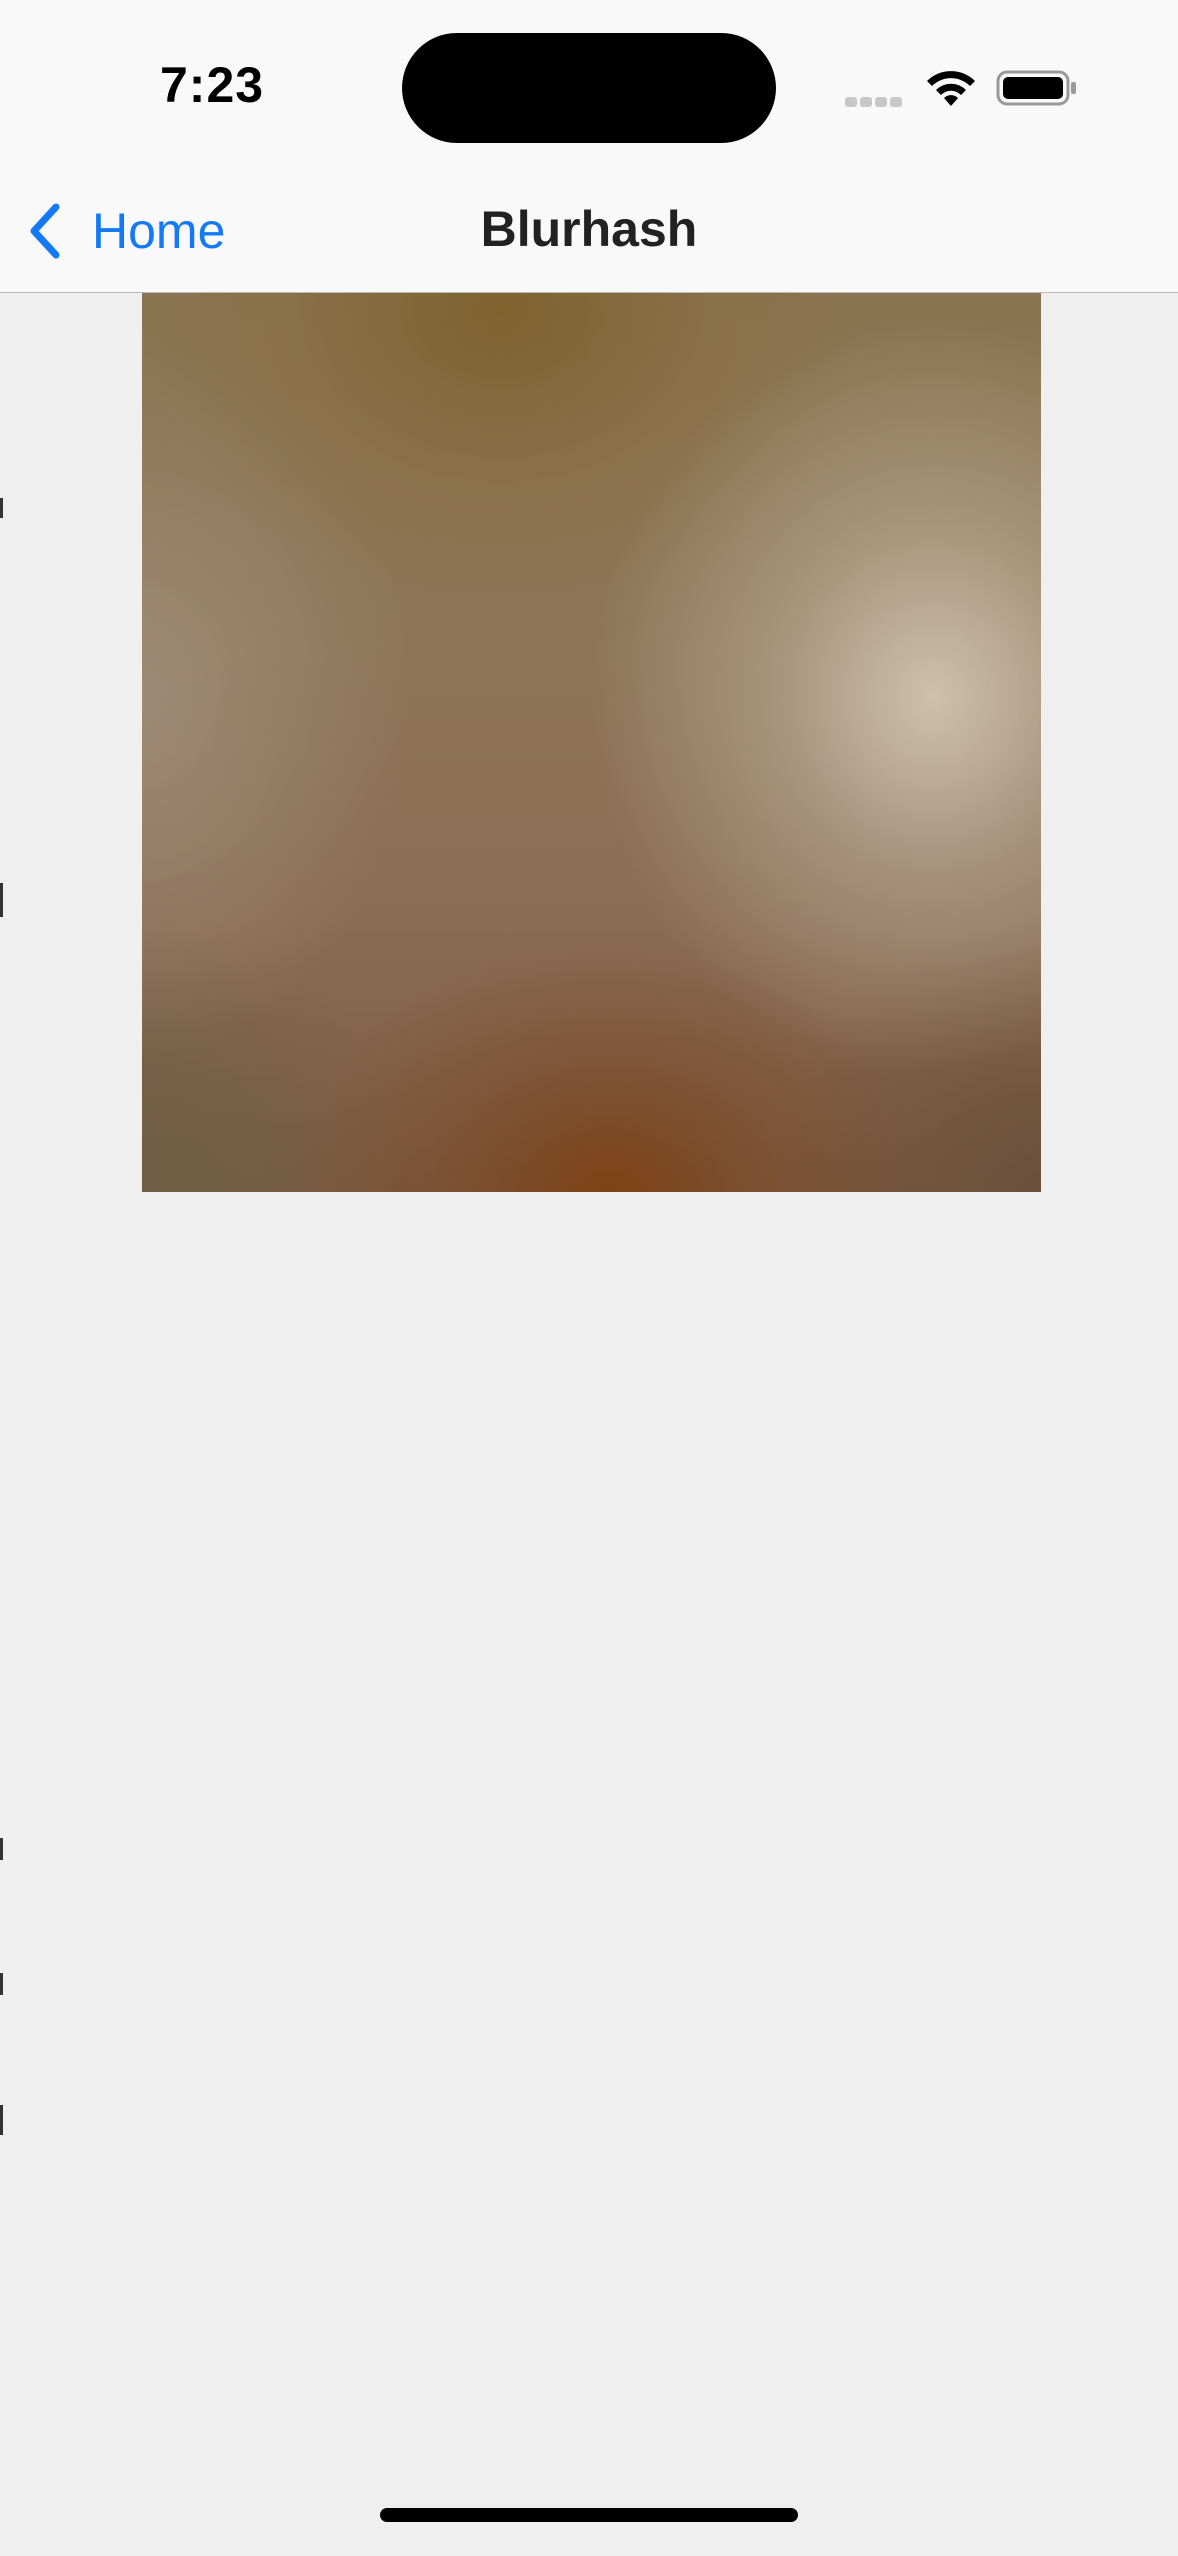 This screenshot has height=2556, width=1178. I want to click on navigation-bar: Home Blurhash, so click(589, 231).